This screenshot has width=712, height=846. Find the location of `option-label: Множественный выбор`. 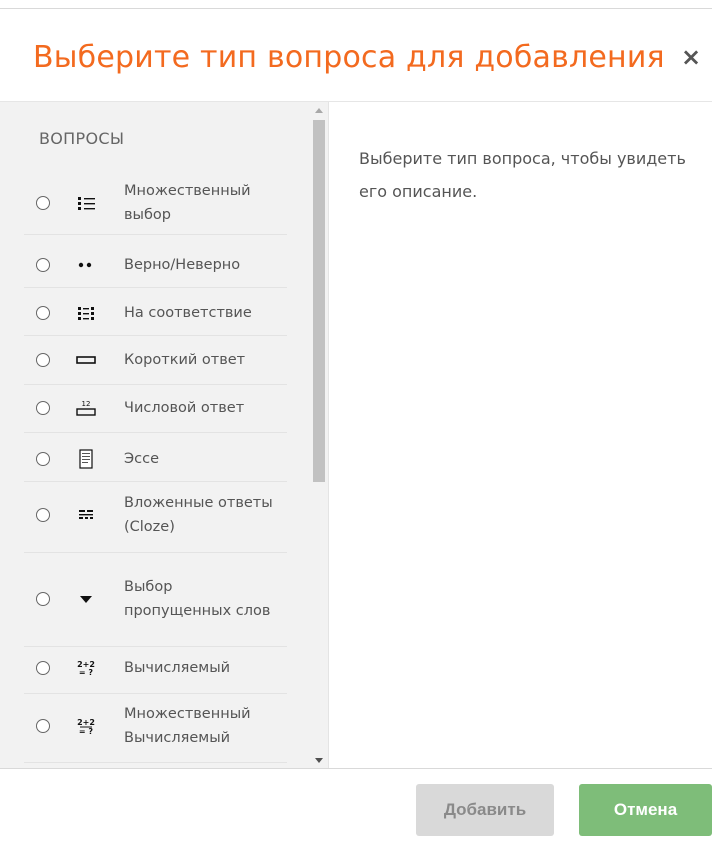

option-label: Множественный выбор is located at coordinates (187, 203).